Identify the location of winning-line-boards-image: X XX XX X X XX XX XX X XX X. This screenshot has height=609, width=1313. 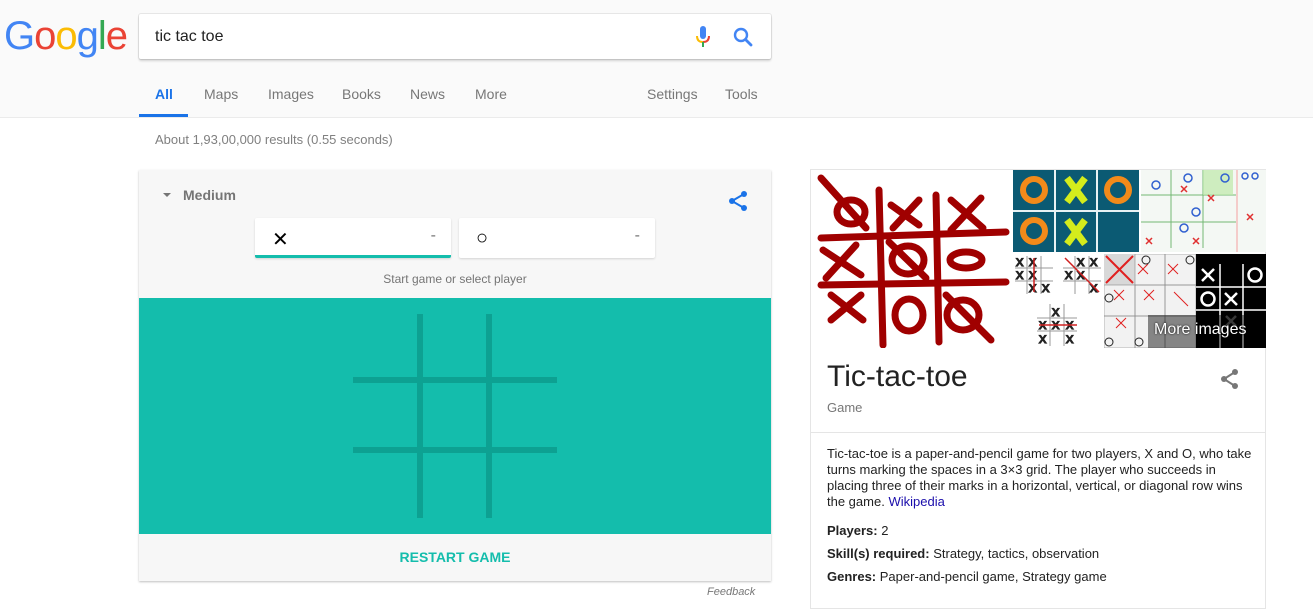
(1058, 301).